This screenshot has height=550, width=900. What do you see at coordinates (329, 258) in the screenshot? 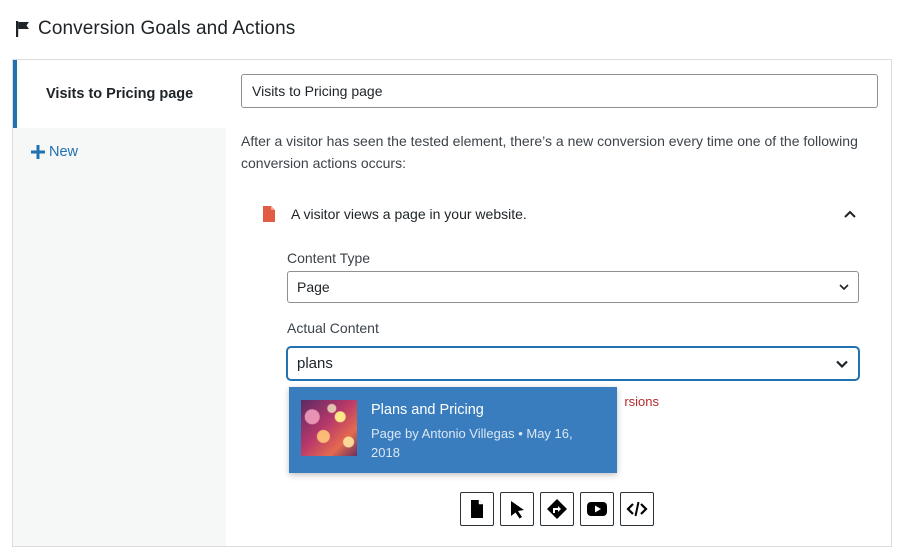
I see `content-type-label: Content Type` at bounding box center [329, 258].